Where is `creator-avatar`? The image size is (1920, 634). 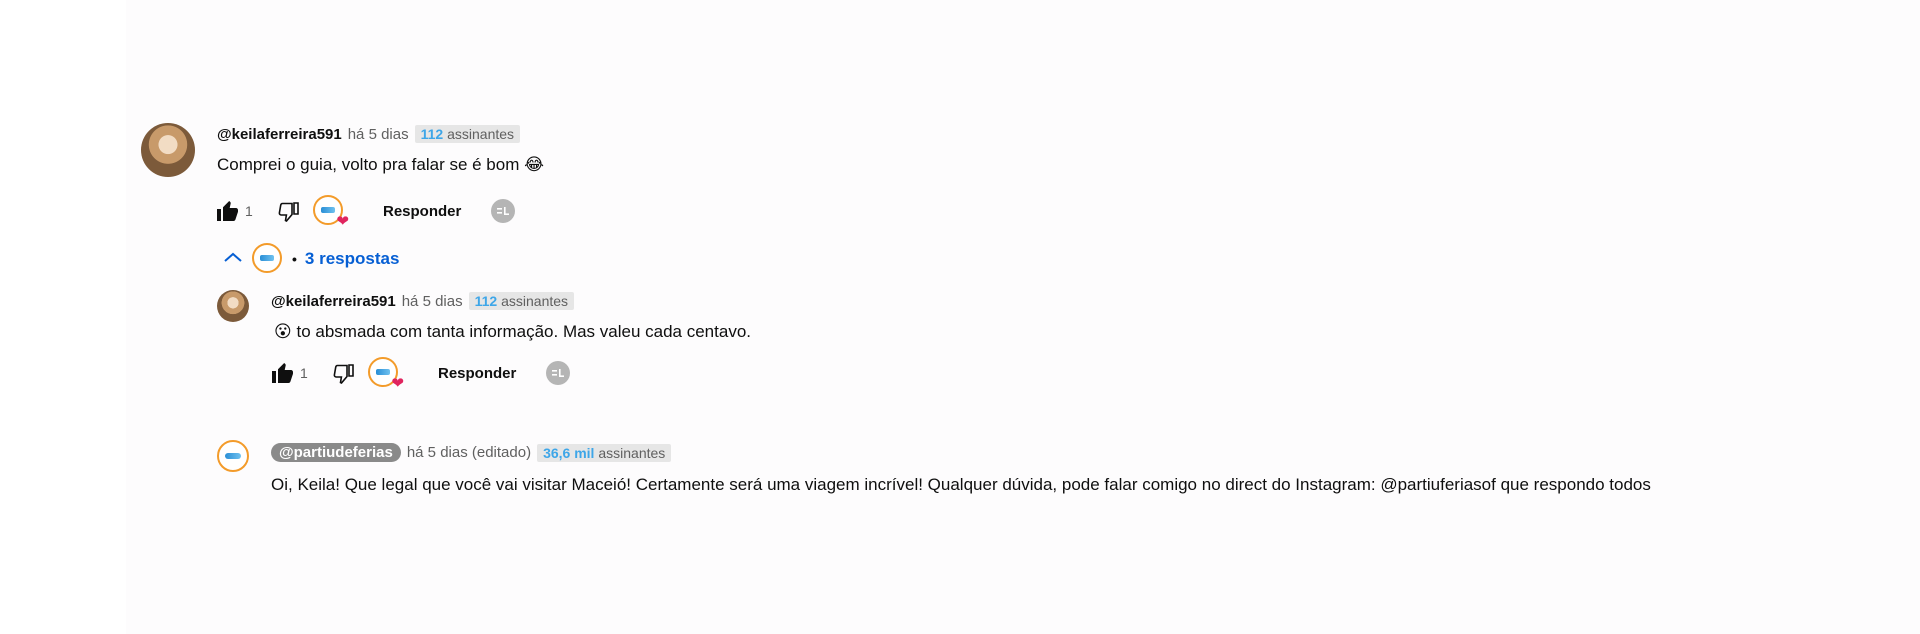 creator-avatar is located at coordinates (233, 456).